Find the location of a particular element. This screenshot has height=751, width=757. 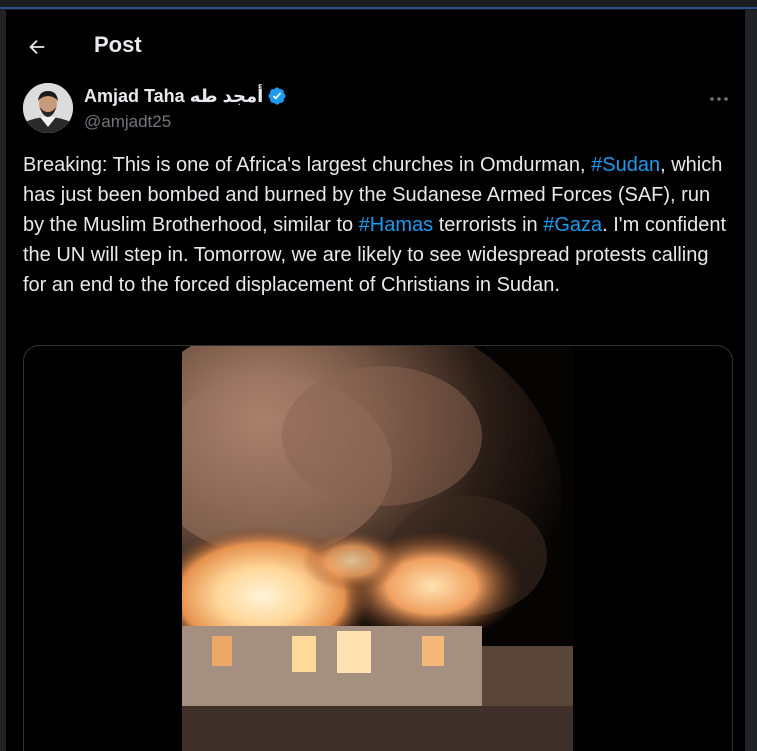

more-button is located at coordinates (719, 99).